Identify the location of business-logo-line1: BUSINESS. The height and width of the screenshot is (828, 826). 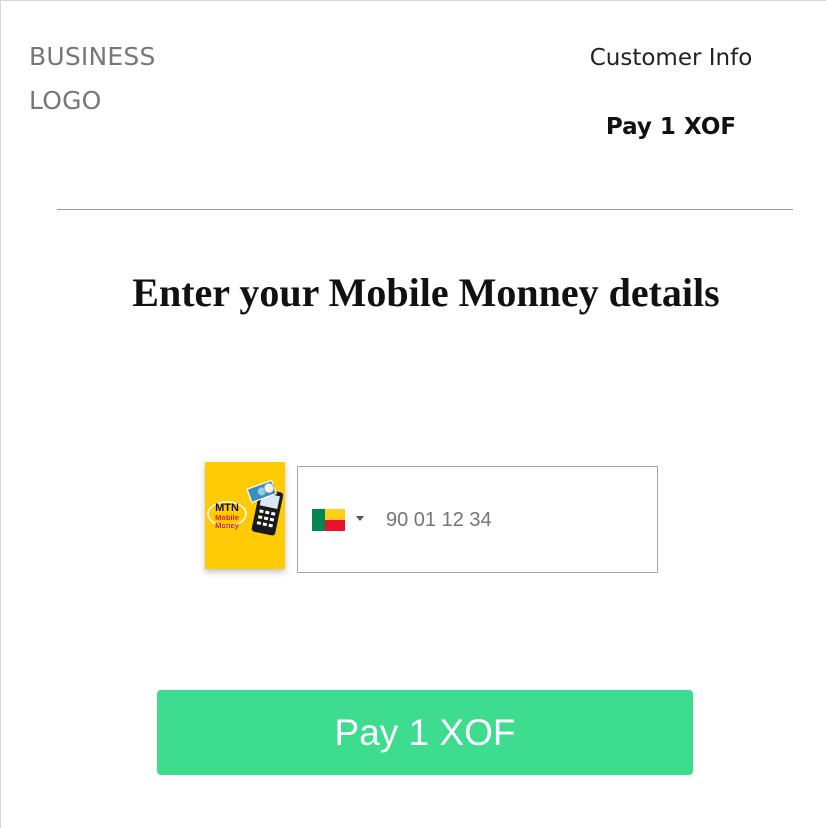
(92, 56).